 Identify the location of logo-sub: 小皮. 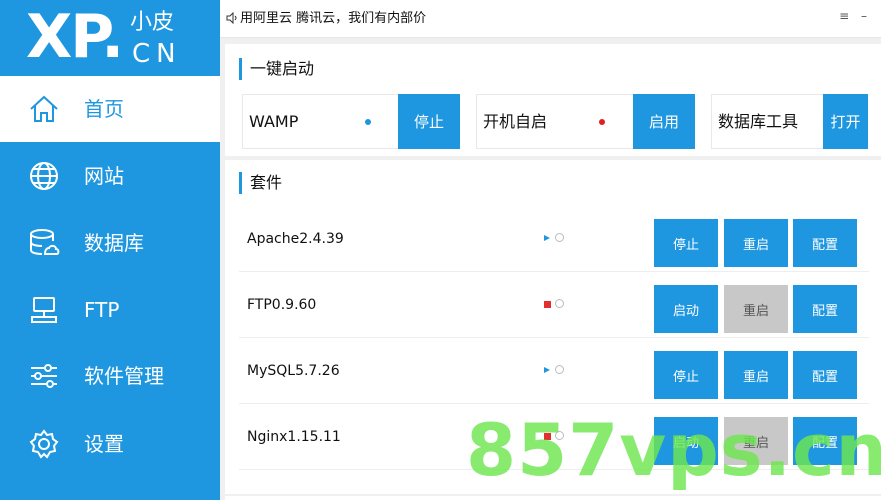
(152, 23).